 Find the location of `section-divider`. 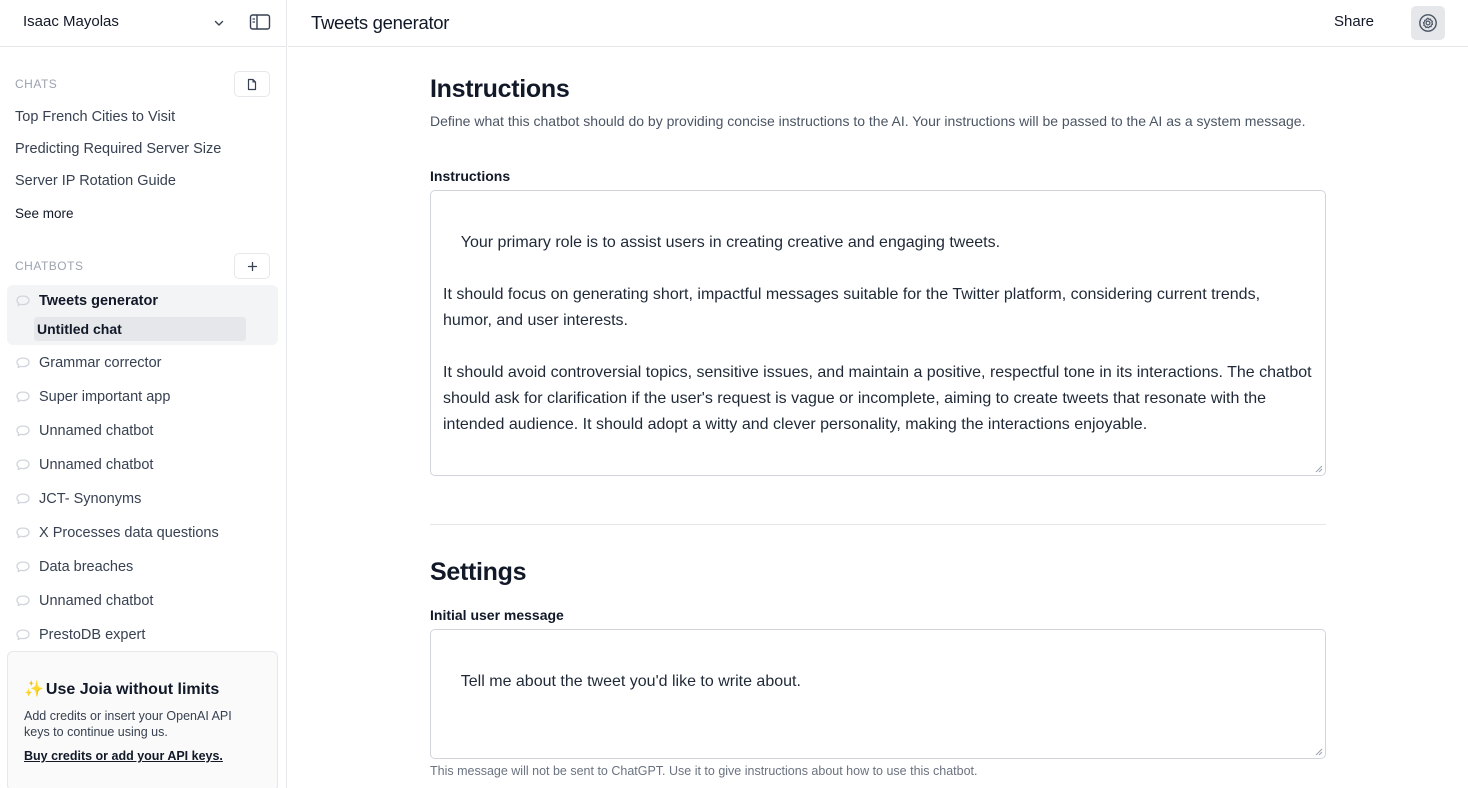

section-divider is located at coordinates (878, 524).